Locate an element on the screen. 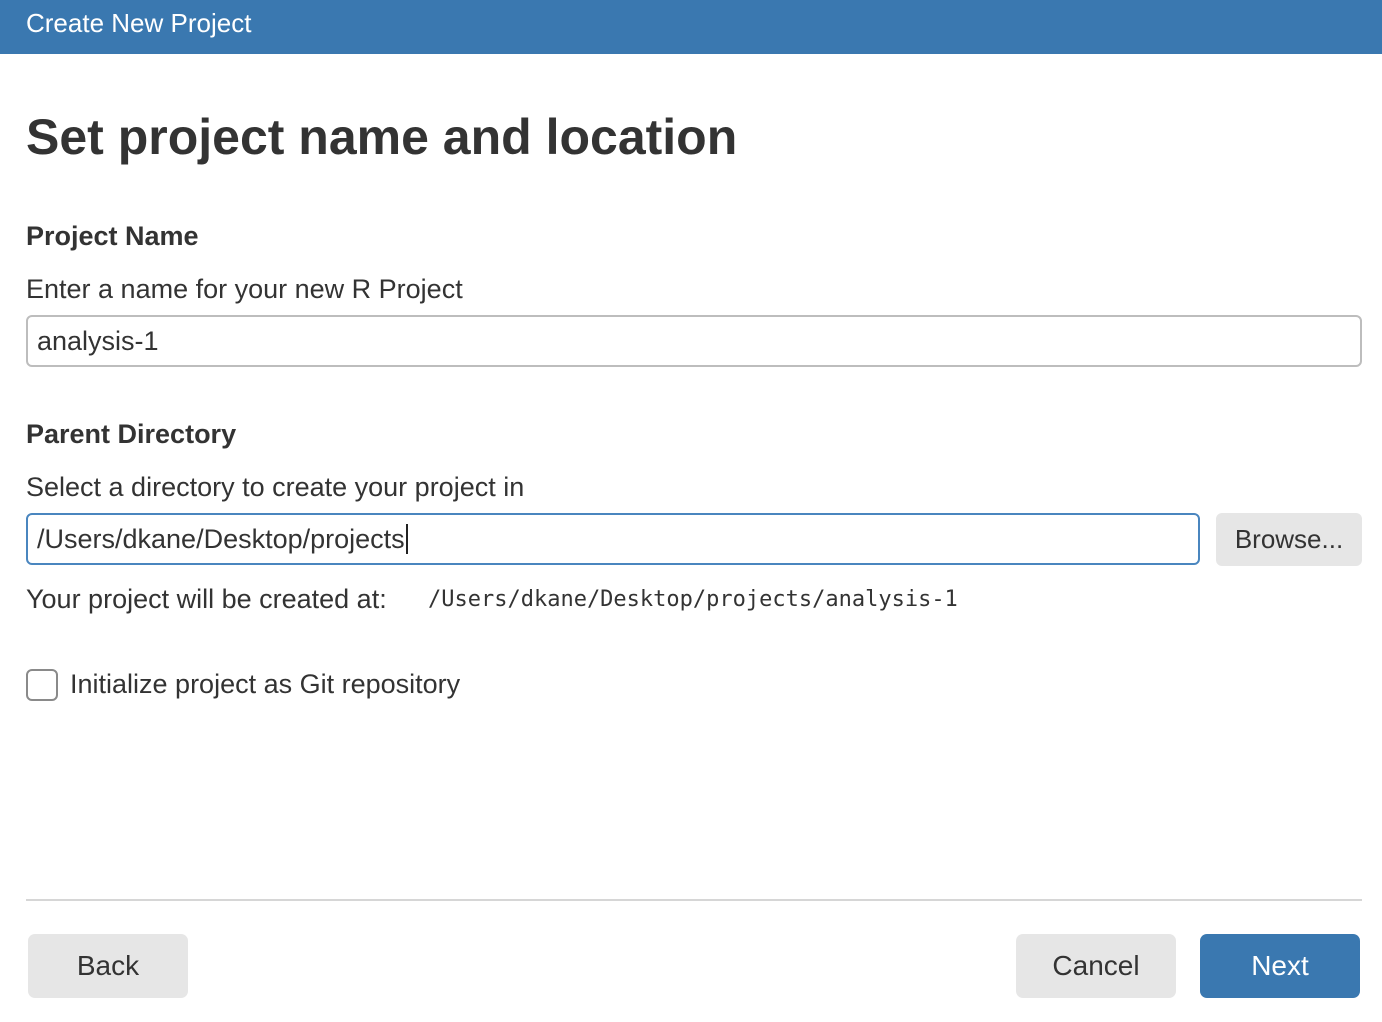 The height and width of the screenshot is (1022, 1382). project-name-description: Enter a name for your new R Project is located at coordinates (244, 289).